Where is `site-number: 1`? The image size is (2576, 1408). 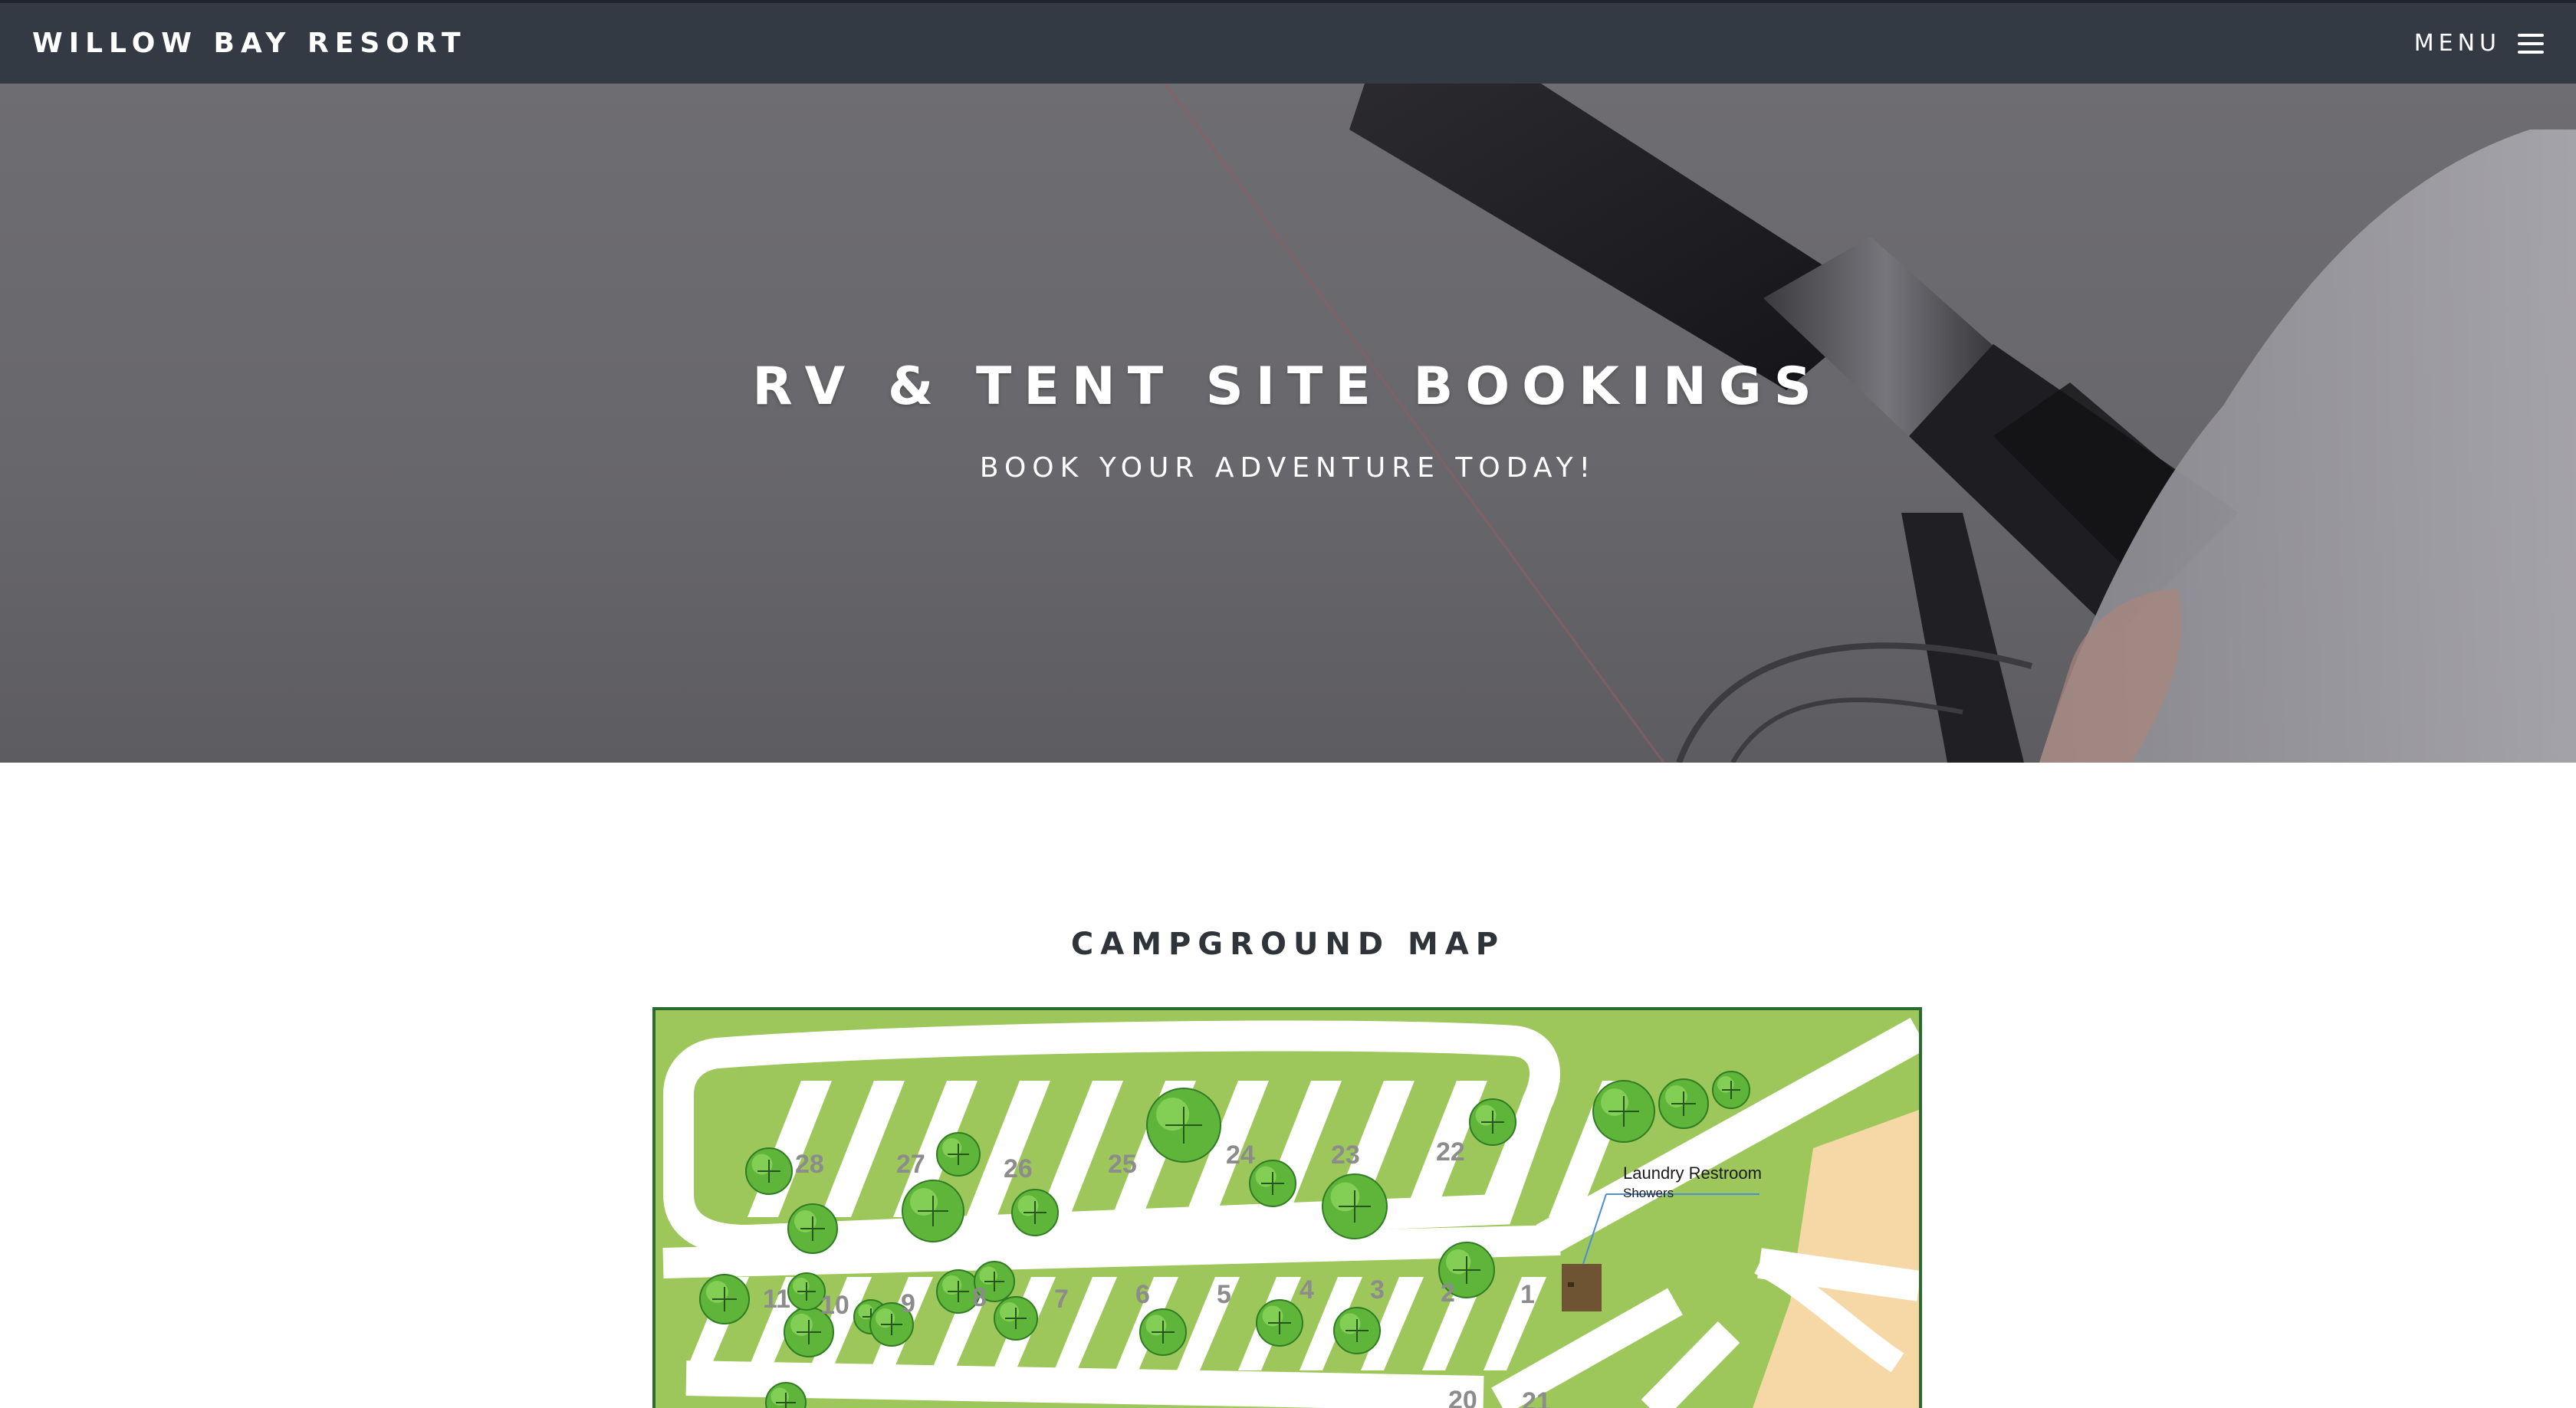 site-number: 1 is located at coordinates (1527, 1294).